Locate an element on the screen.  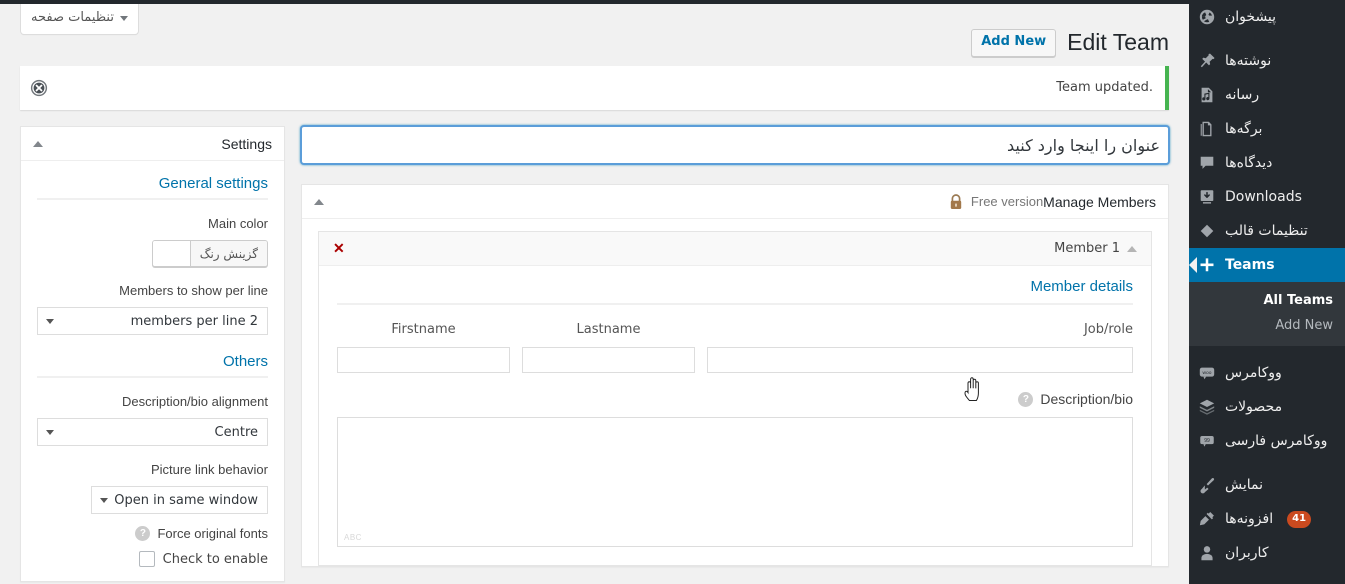
sidebar-item-products: محصولات is located at coordinates (1267, 407).